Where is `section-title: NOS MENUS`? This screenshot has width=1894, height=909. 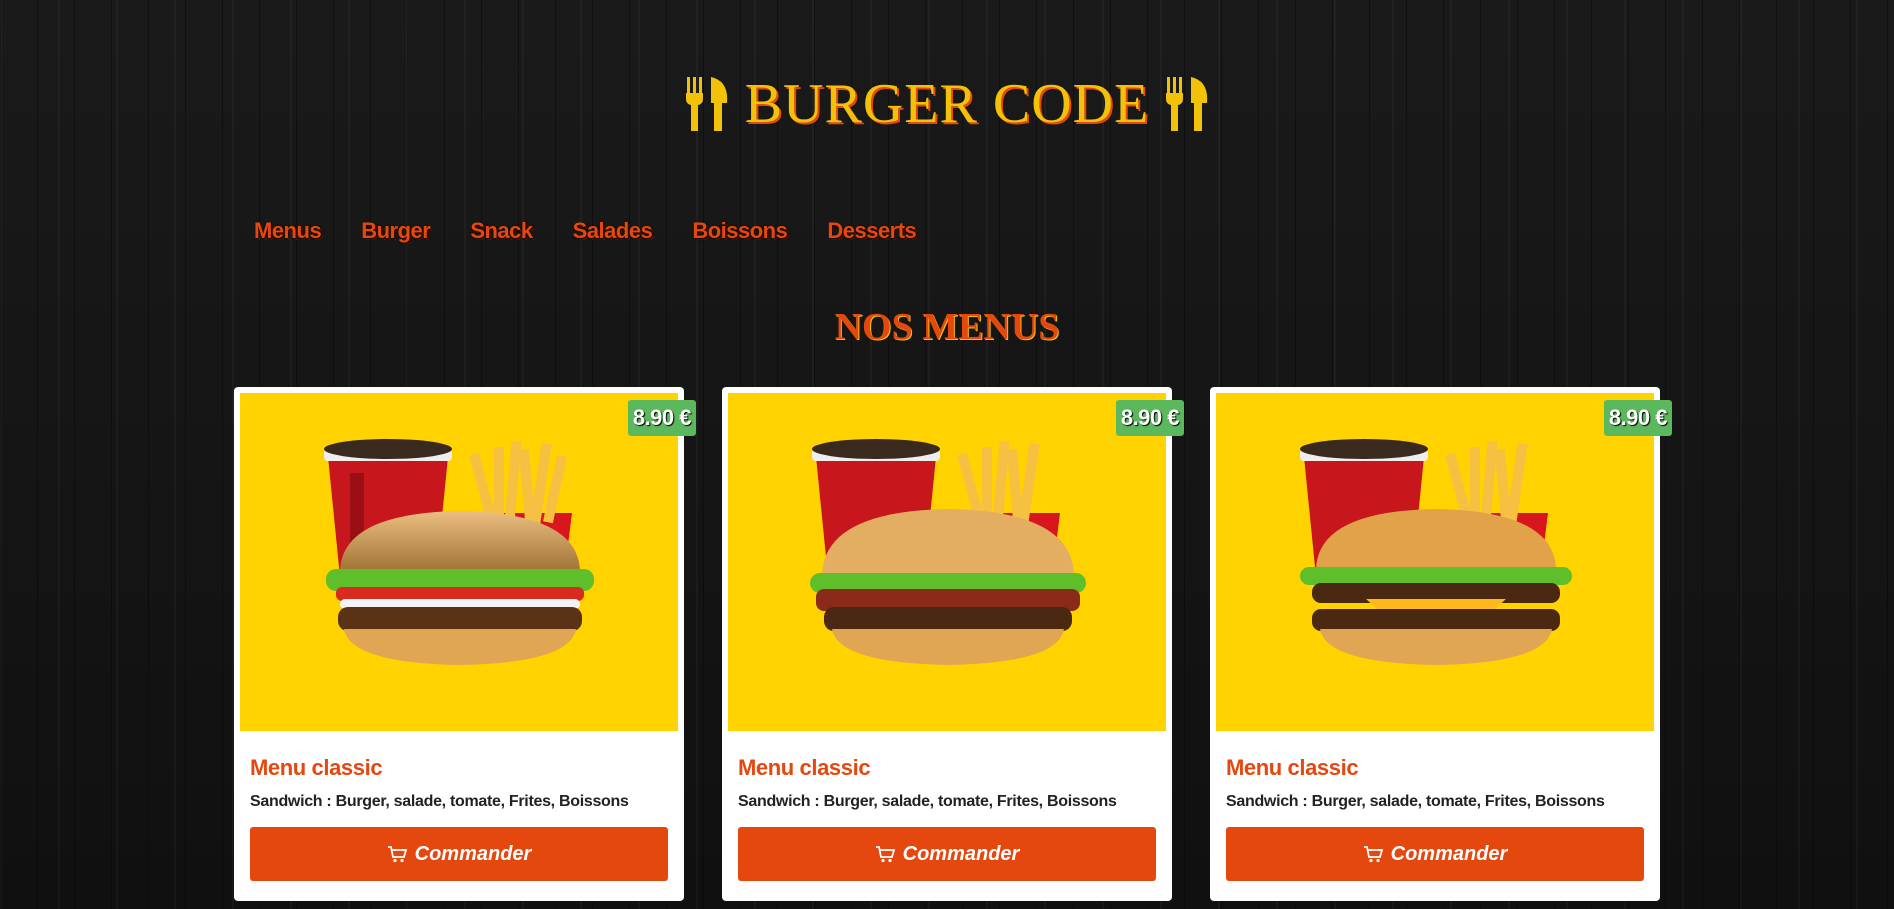
section-title: NOS MENUS is located at coordinates (947, 327).